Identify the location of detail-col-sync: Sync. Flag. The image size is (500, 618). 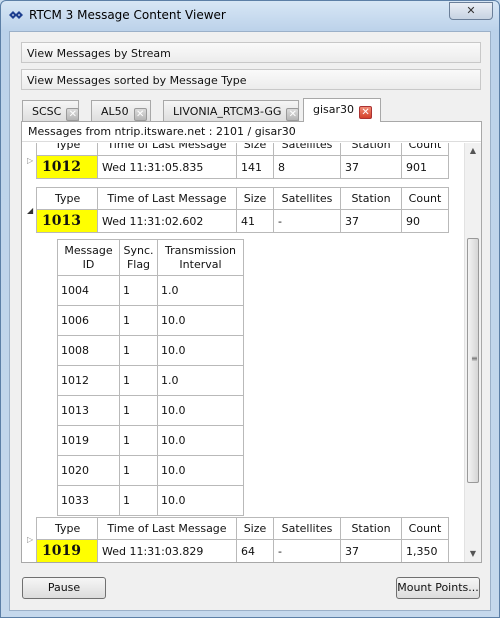
(138, 257).